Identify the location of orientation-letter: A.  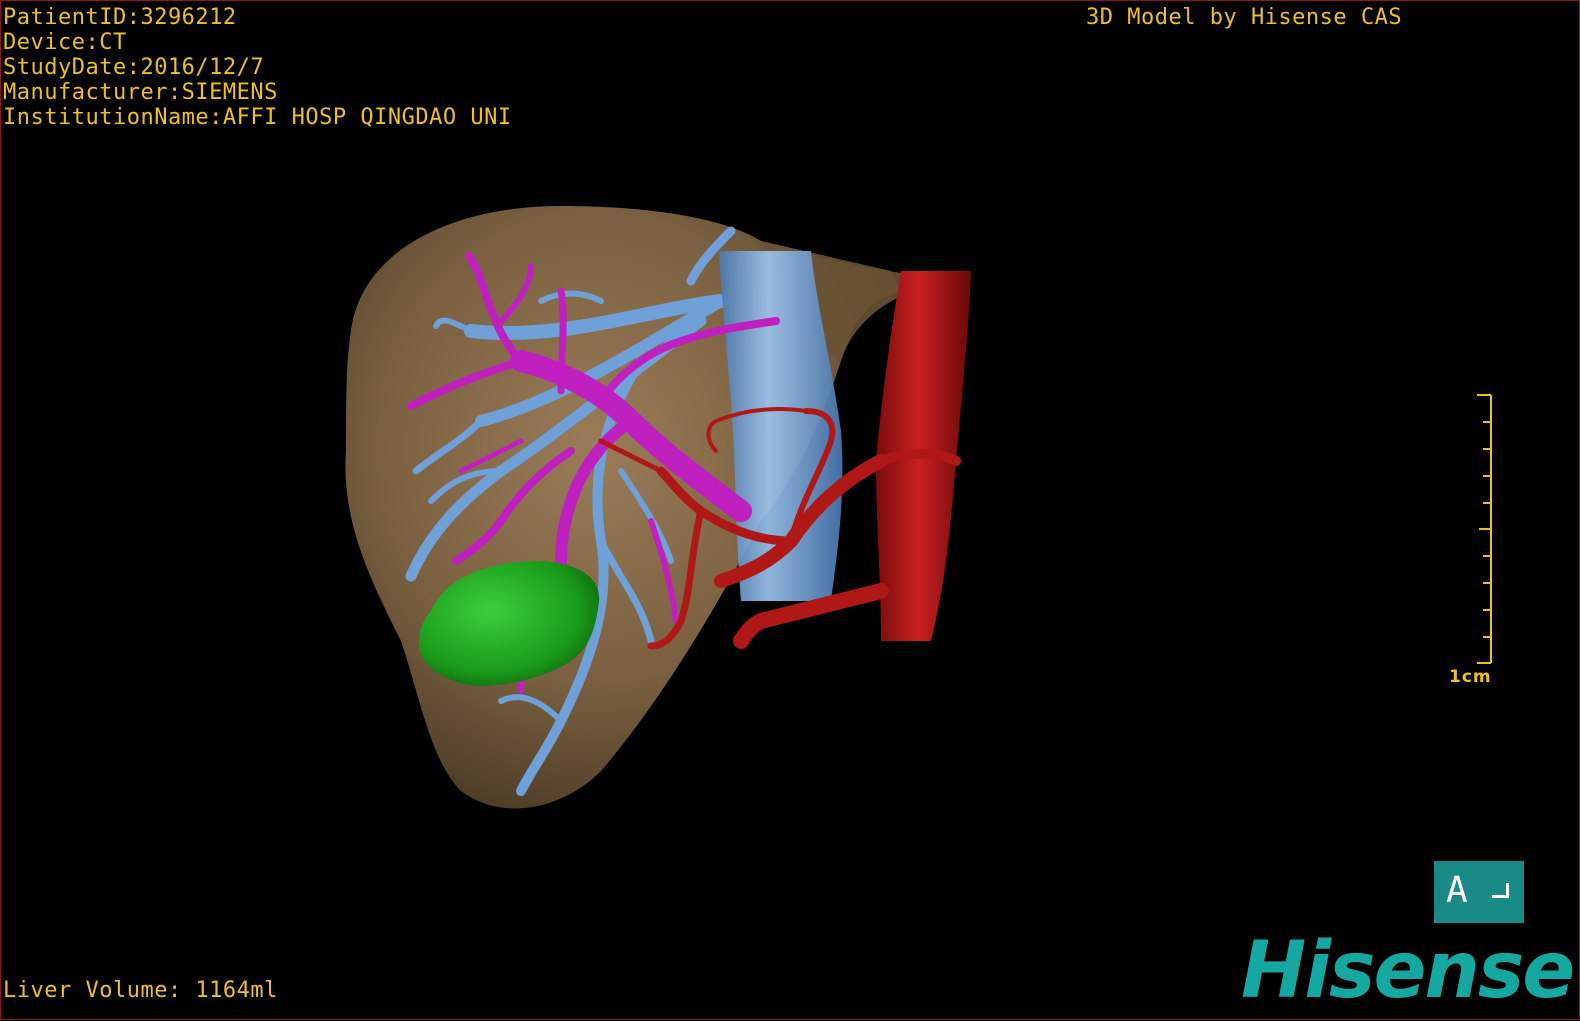
(1457, 890).